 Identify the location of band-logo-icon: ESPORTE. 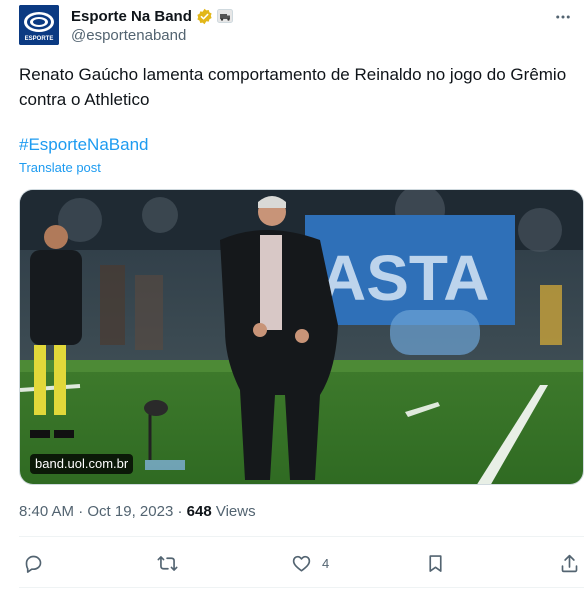
(39, 25).